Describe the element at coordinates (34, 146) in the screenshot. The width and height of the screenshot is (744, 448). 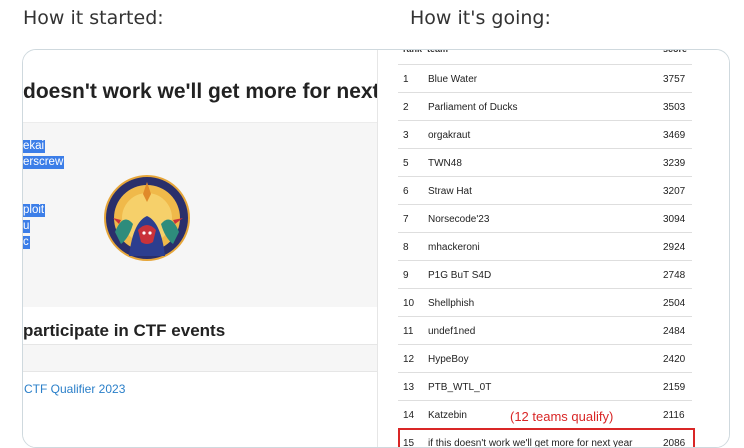
I see `selected-member-text: ekai` at that location.